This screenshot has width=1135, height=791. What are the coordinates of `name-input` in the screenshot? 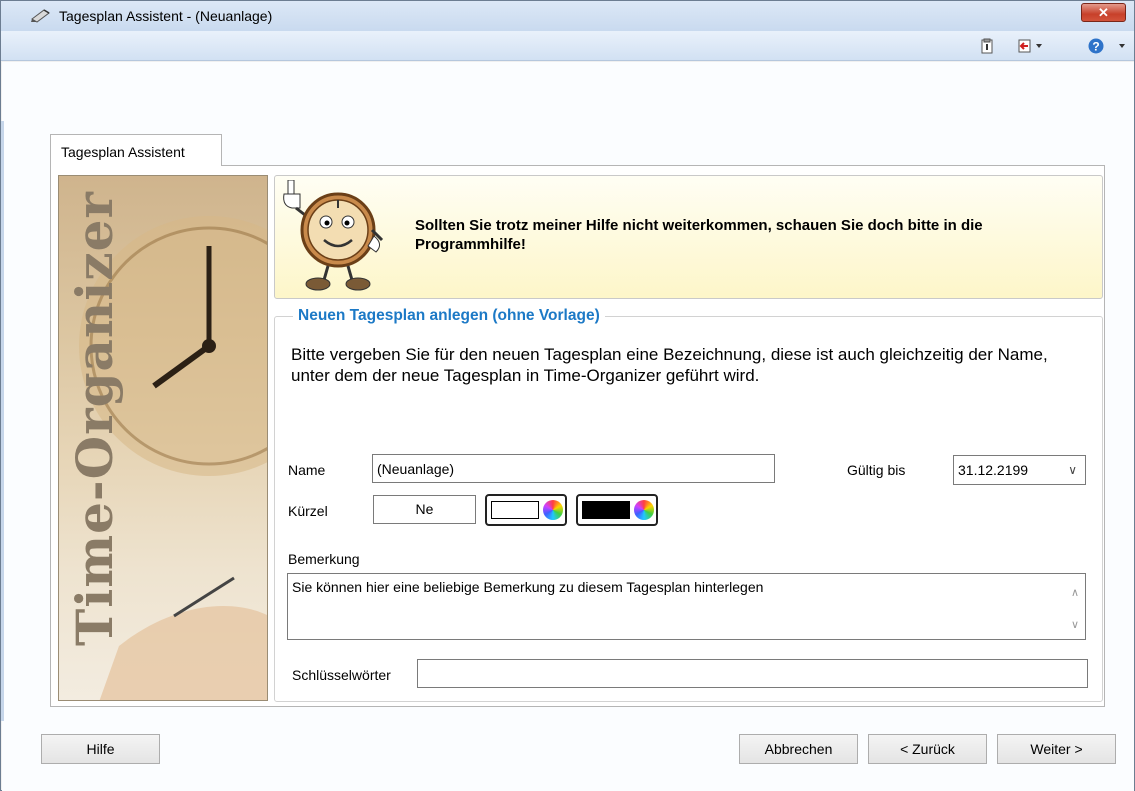 It's located at (573, 468).